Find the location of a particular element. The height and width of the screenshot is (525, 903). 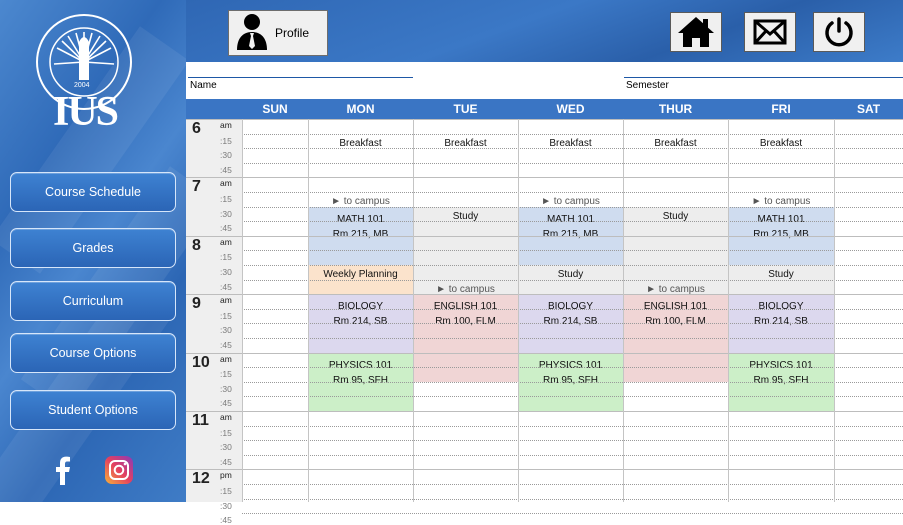

instagram-icon is located at coordinates (119, 470).